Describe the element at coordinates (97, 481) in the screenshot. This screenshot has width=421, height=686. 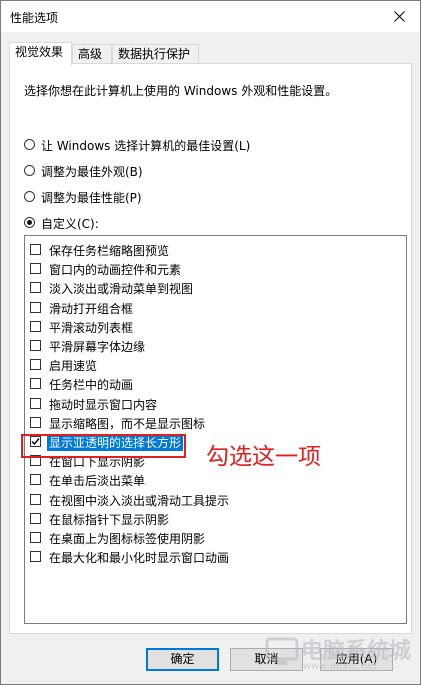
I see `list-item-label: 在单击后淡出菜单` at that location.